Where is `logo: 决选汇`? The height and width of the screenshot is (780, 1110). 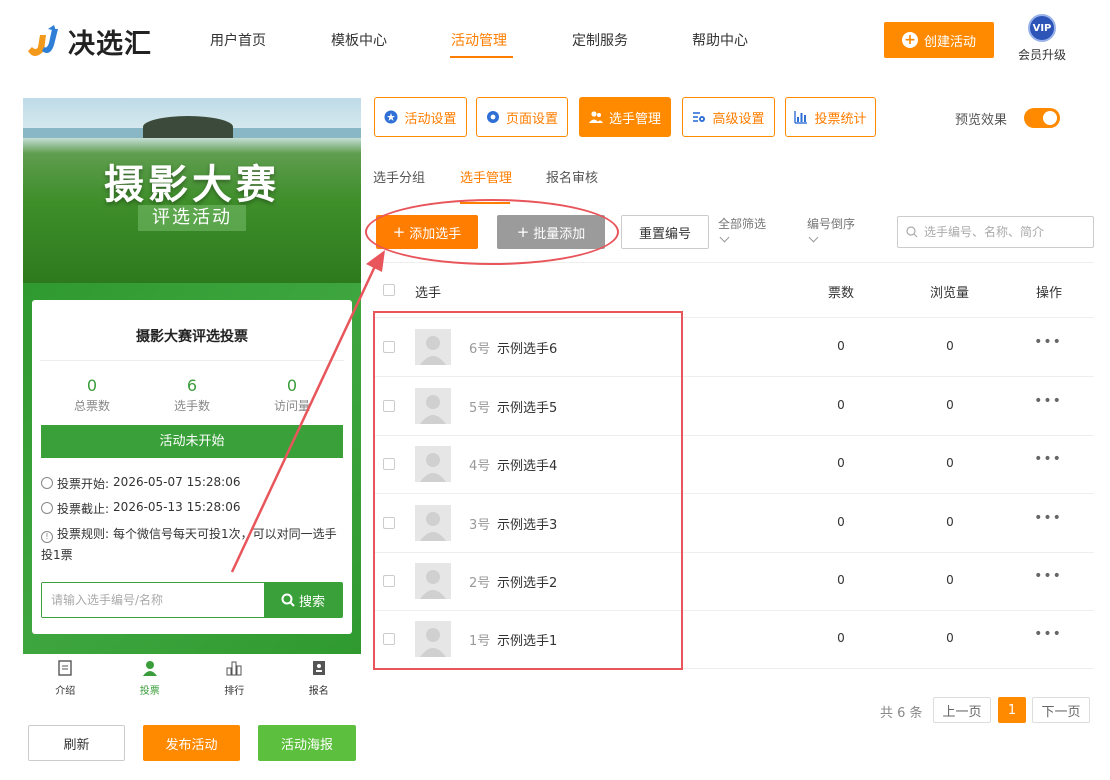 logo: 决选汇 is located at coordinates (99, 41).